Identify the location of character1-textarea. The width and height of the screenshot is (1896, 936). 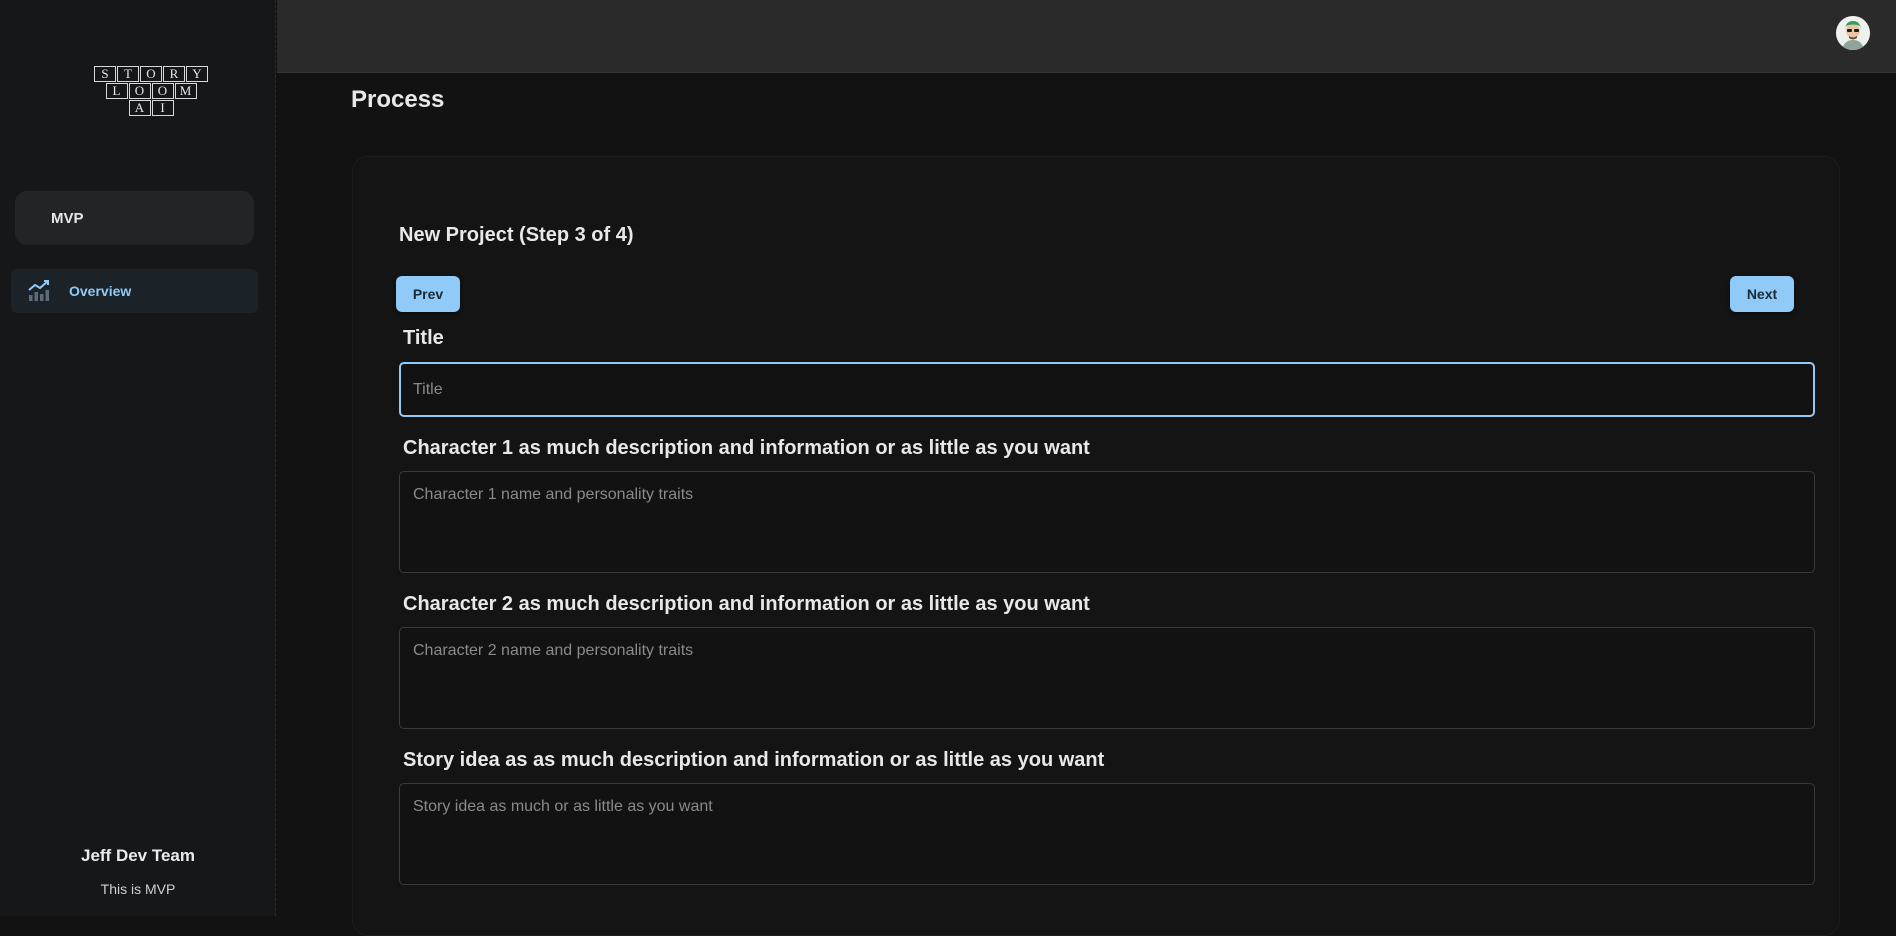
(1107, 522).